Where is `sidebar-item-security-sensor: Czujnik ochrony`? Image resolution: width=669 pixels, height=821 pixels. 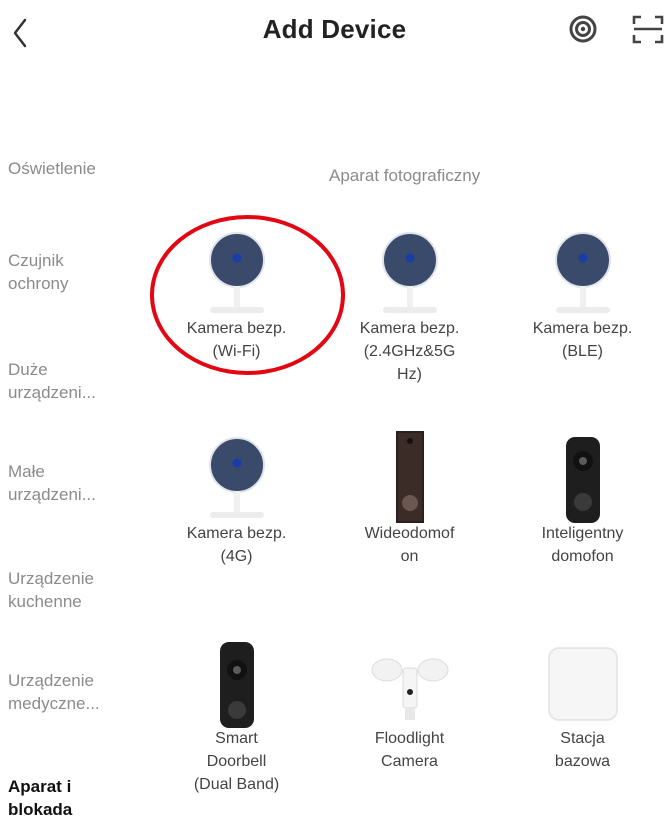 sidebar-item-security-sensor: Czujnik ochrony is located at coordinates (78, 272).